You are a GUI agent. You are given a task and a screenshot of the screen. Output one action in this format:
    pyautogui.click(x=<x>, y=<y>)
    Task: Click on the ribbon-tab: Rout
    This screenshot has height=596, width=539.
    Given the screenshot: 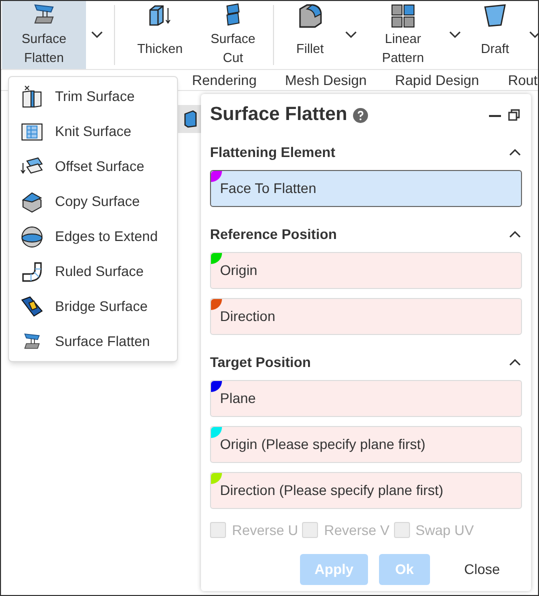 What is the action you would take?
    pyautogui.click(x=523, y=80)
    